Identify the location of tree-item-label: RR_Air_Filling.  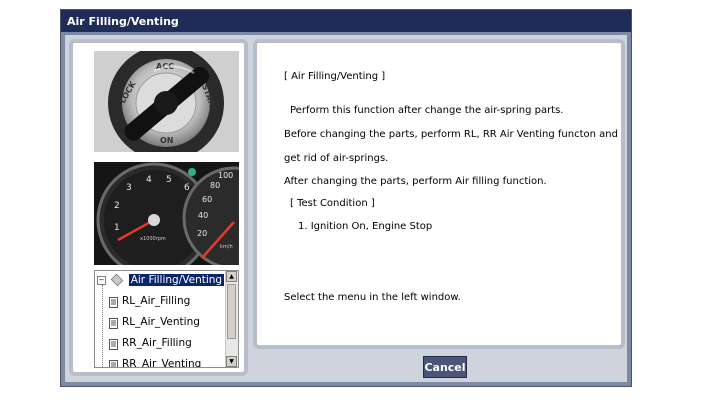
(157, 343).